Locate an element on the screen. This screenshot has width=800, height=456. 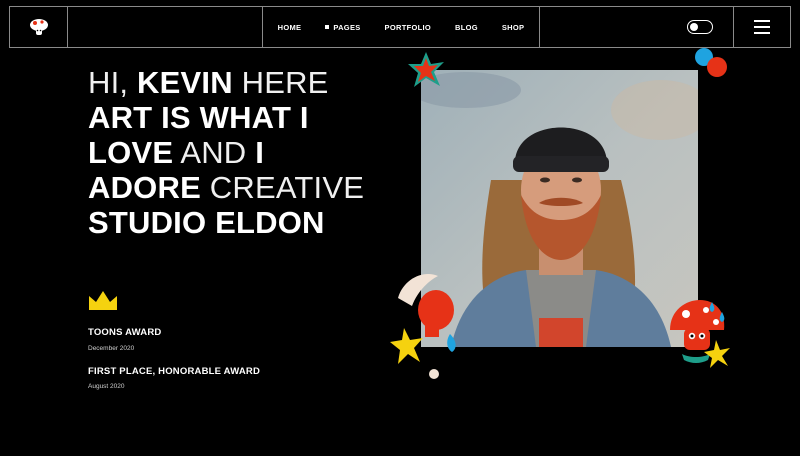
award-date: August 2020 is located at coordinates (106, 386).